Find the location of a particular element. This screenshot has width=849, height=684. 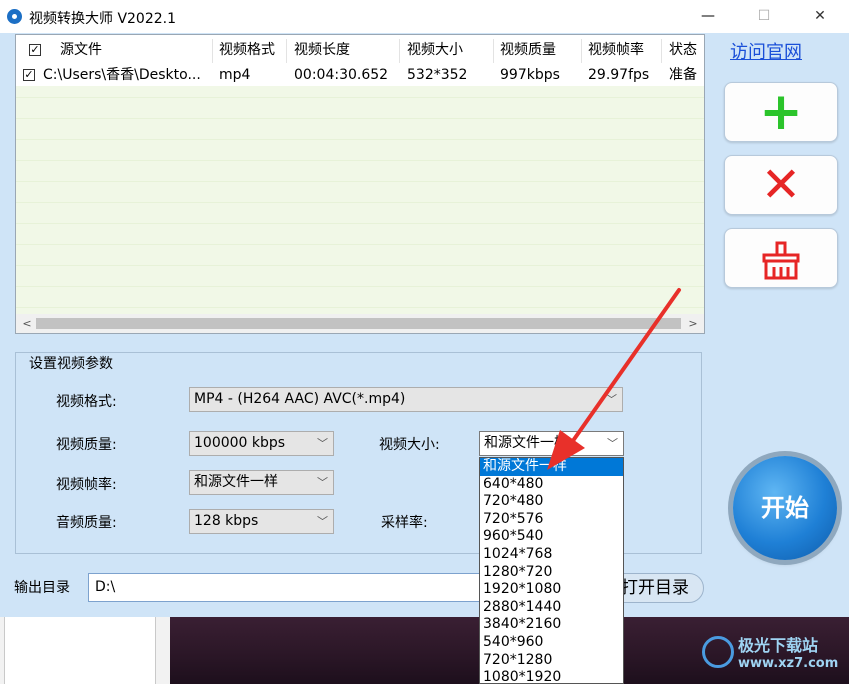

column-status: 状态 is located at coordinates (683, 50).